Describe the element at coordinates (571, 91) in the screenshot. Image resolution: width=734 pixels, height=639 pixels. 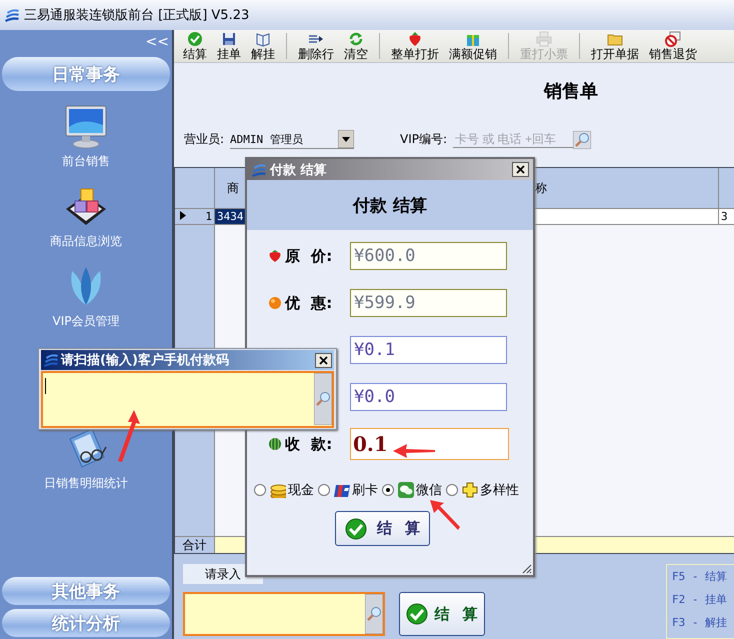
I see `document-title: 销售单` at that location.